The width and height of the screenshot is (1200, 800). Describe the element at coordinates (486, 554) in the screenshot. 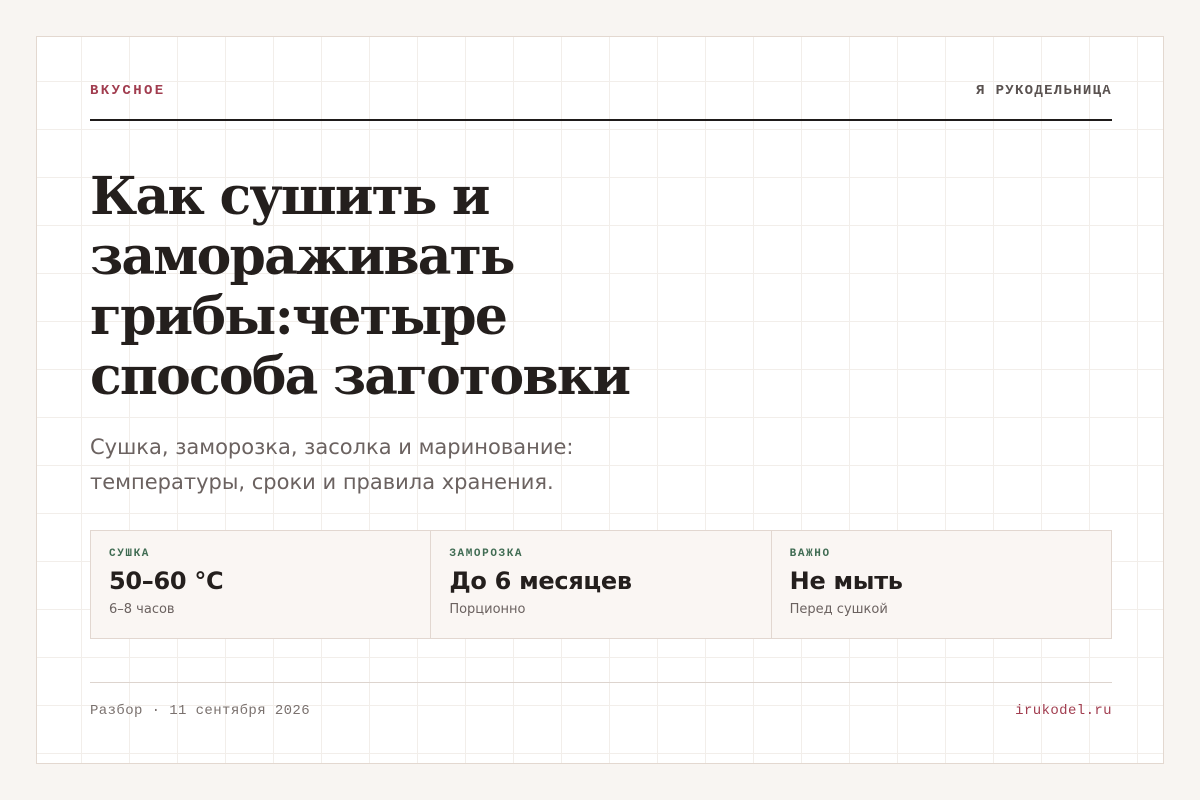

I see `fact-label: ЗАМОРОЗКА` at that location.